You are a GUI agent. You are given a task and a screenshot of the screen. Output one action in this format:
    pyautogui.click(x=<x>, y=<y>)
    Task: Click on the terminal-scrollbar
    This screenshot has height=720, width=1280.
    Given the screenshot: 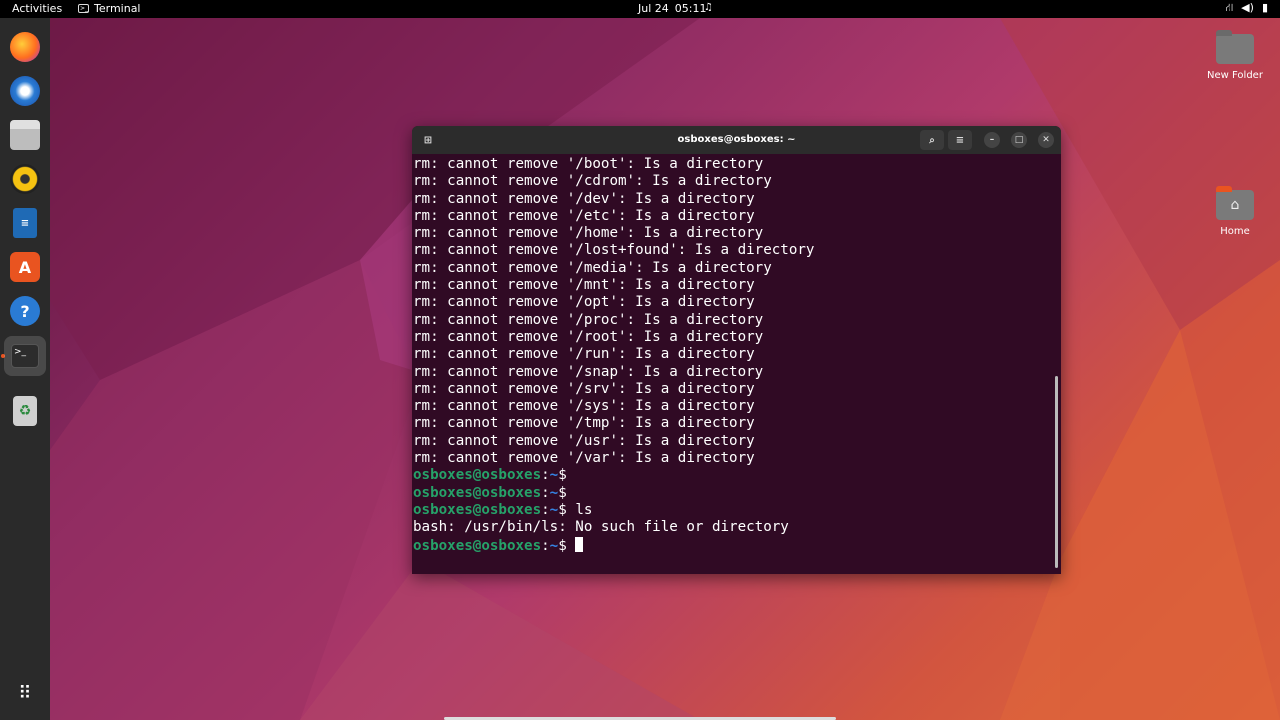 What is the action you would take?
    pyautogui.click(x=1056, y=472)
    